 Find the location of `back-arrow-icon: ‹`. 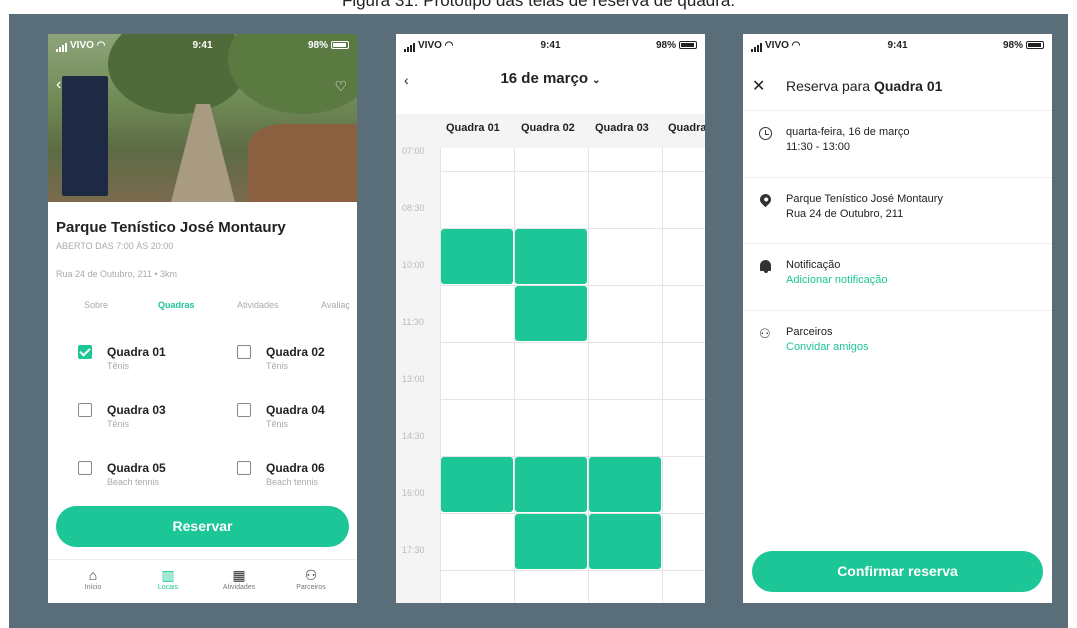

back-arrow-icon: ‹ is located at coordinates (58, 85).